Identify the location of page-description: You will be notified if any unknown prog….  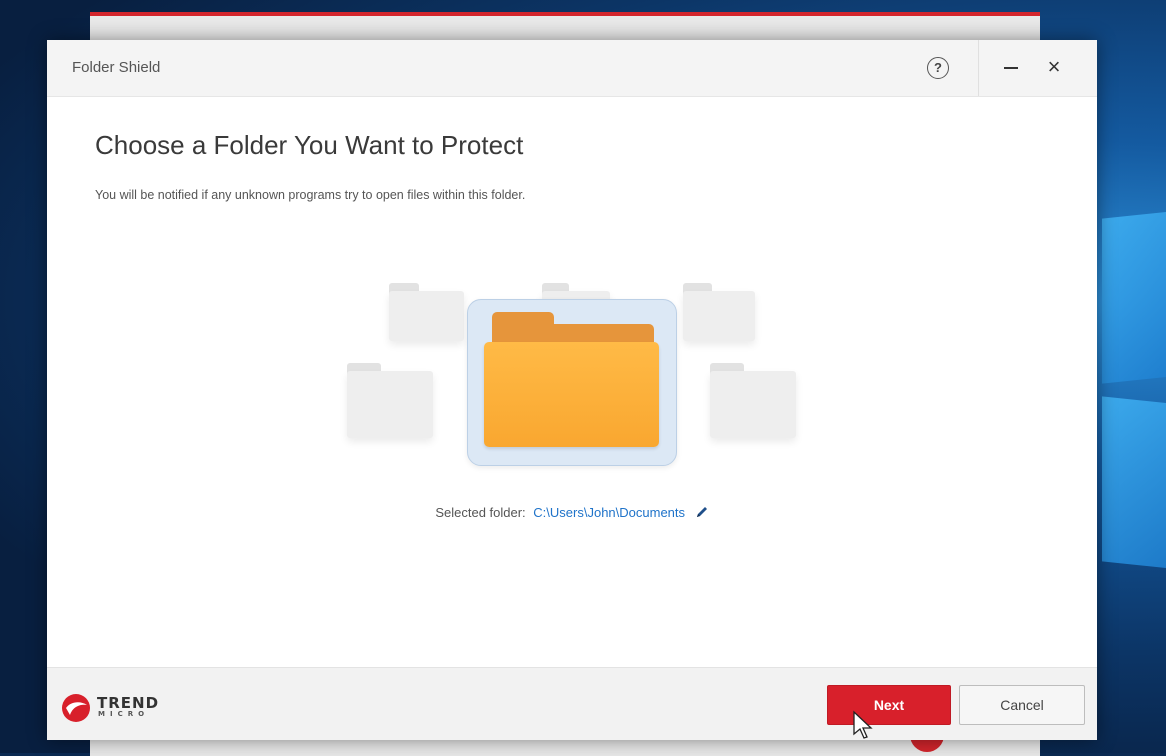
(310, 195).